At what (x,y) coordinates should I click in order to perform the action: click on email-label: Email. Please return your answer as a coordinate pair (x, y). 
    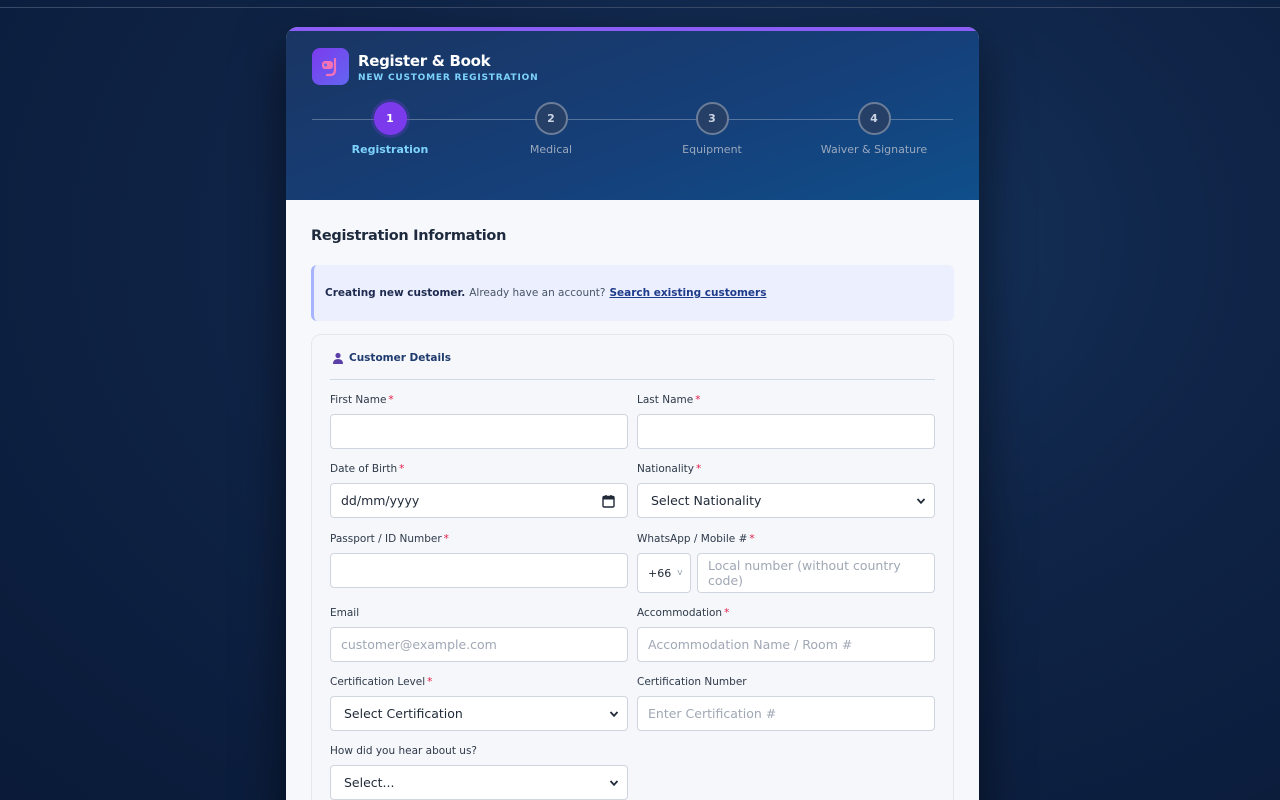
    Looking at the image, I should click on (344, 613).